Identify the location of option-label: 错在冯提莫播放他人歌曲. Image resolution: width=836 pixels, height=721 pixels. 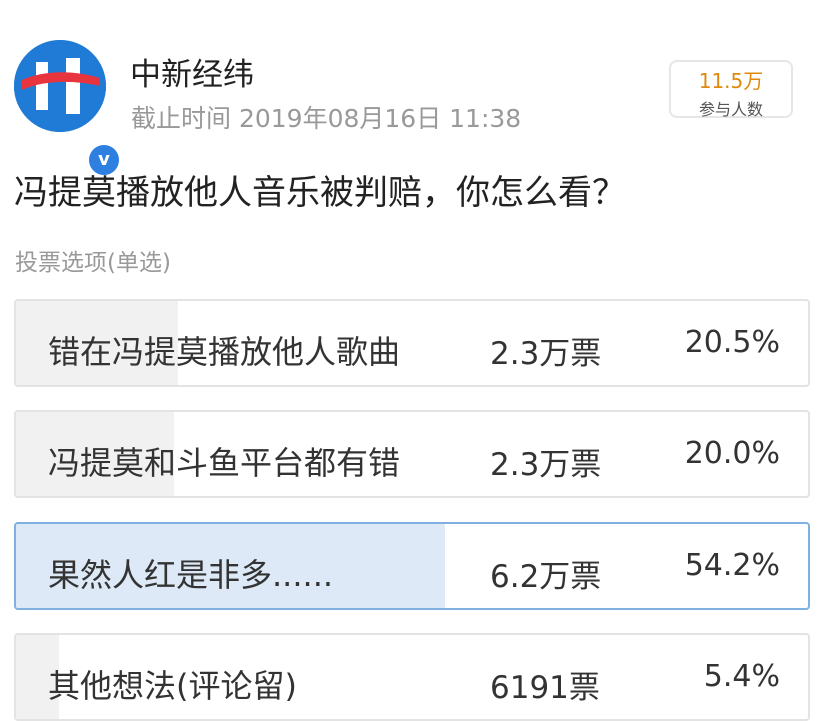
(224, 352).